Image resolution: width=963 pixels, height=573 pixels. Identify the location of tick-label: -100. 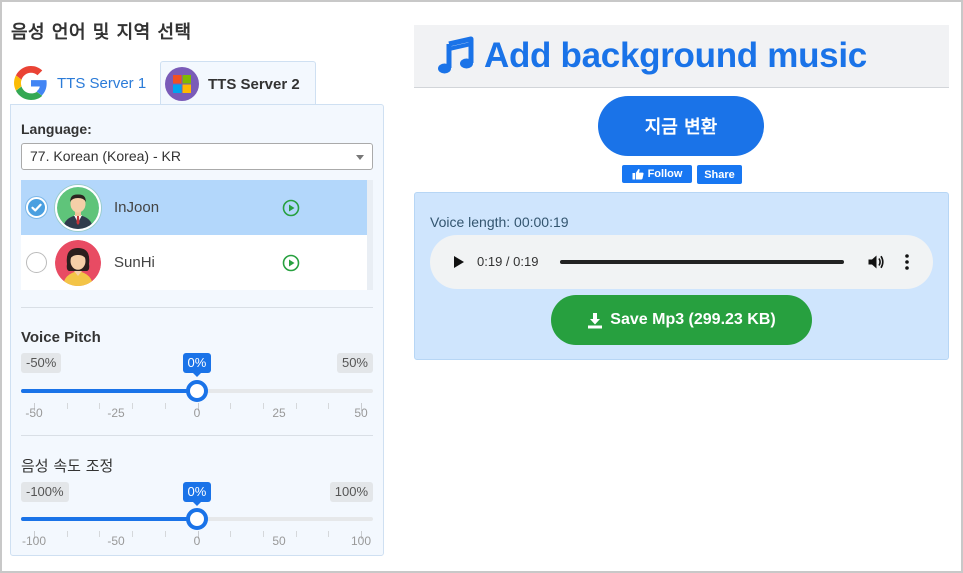
(34, 541).